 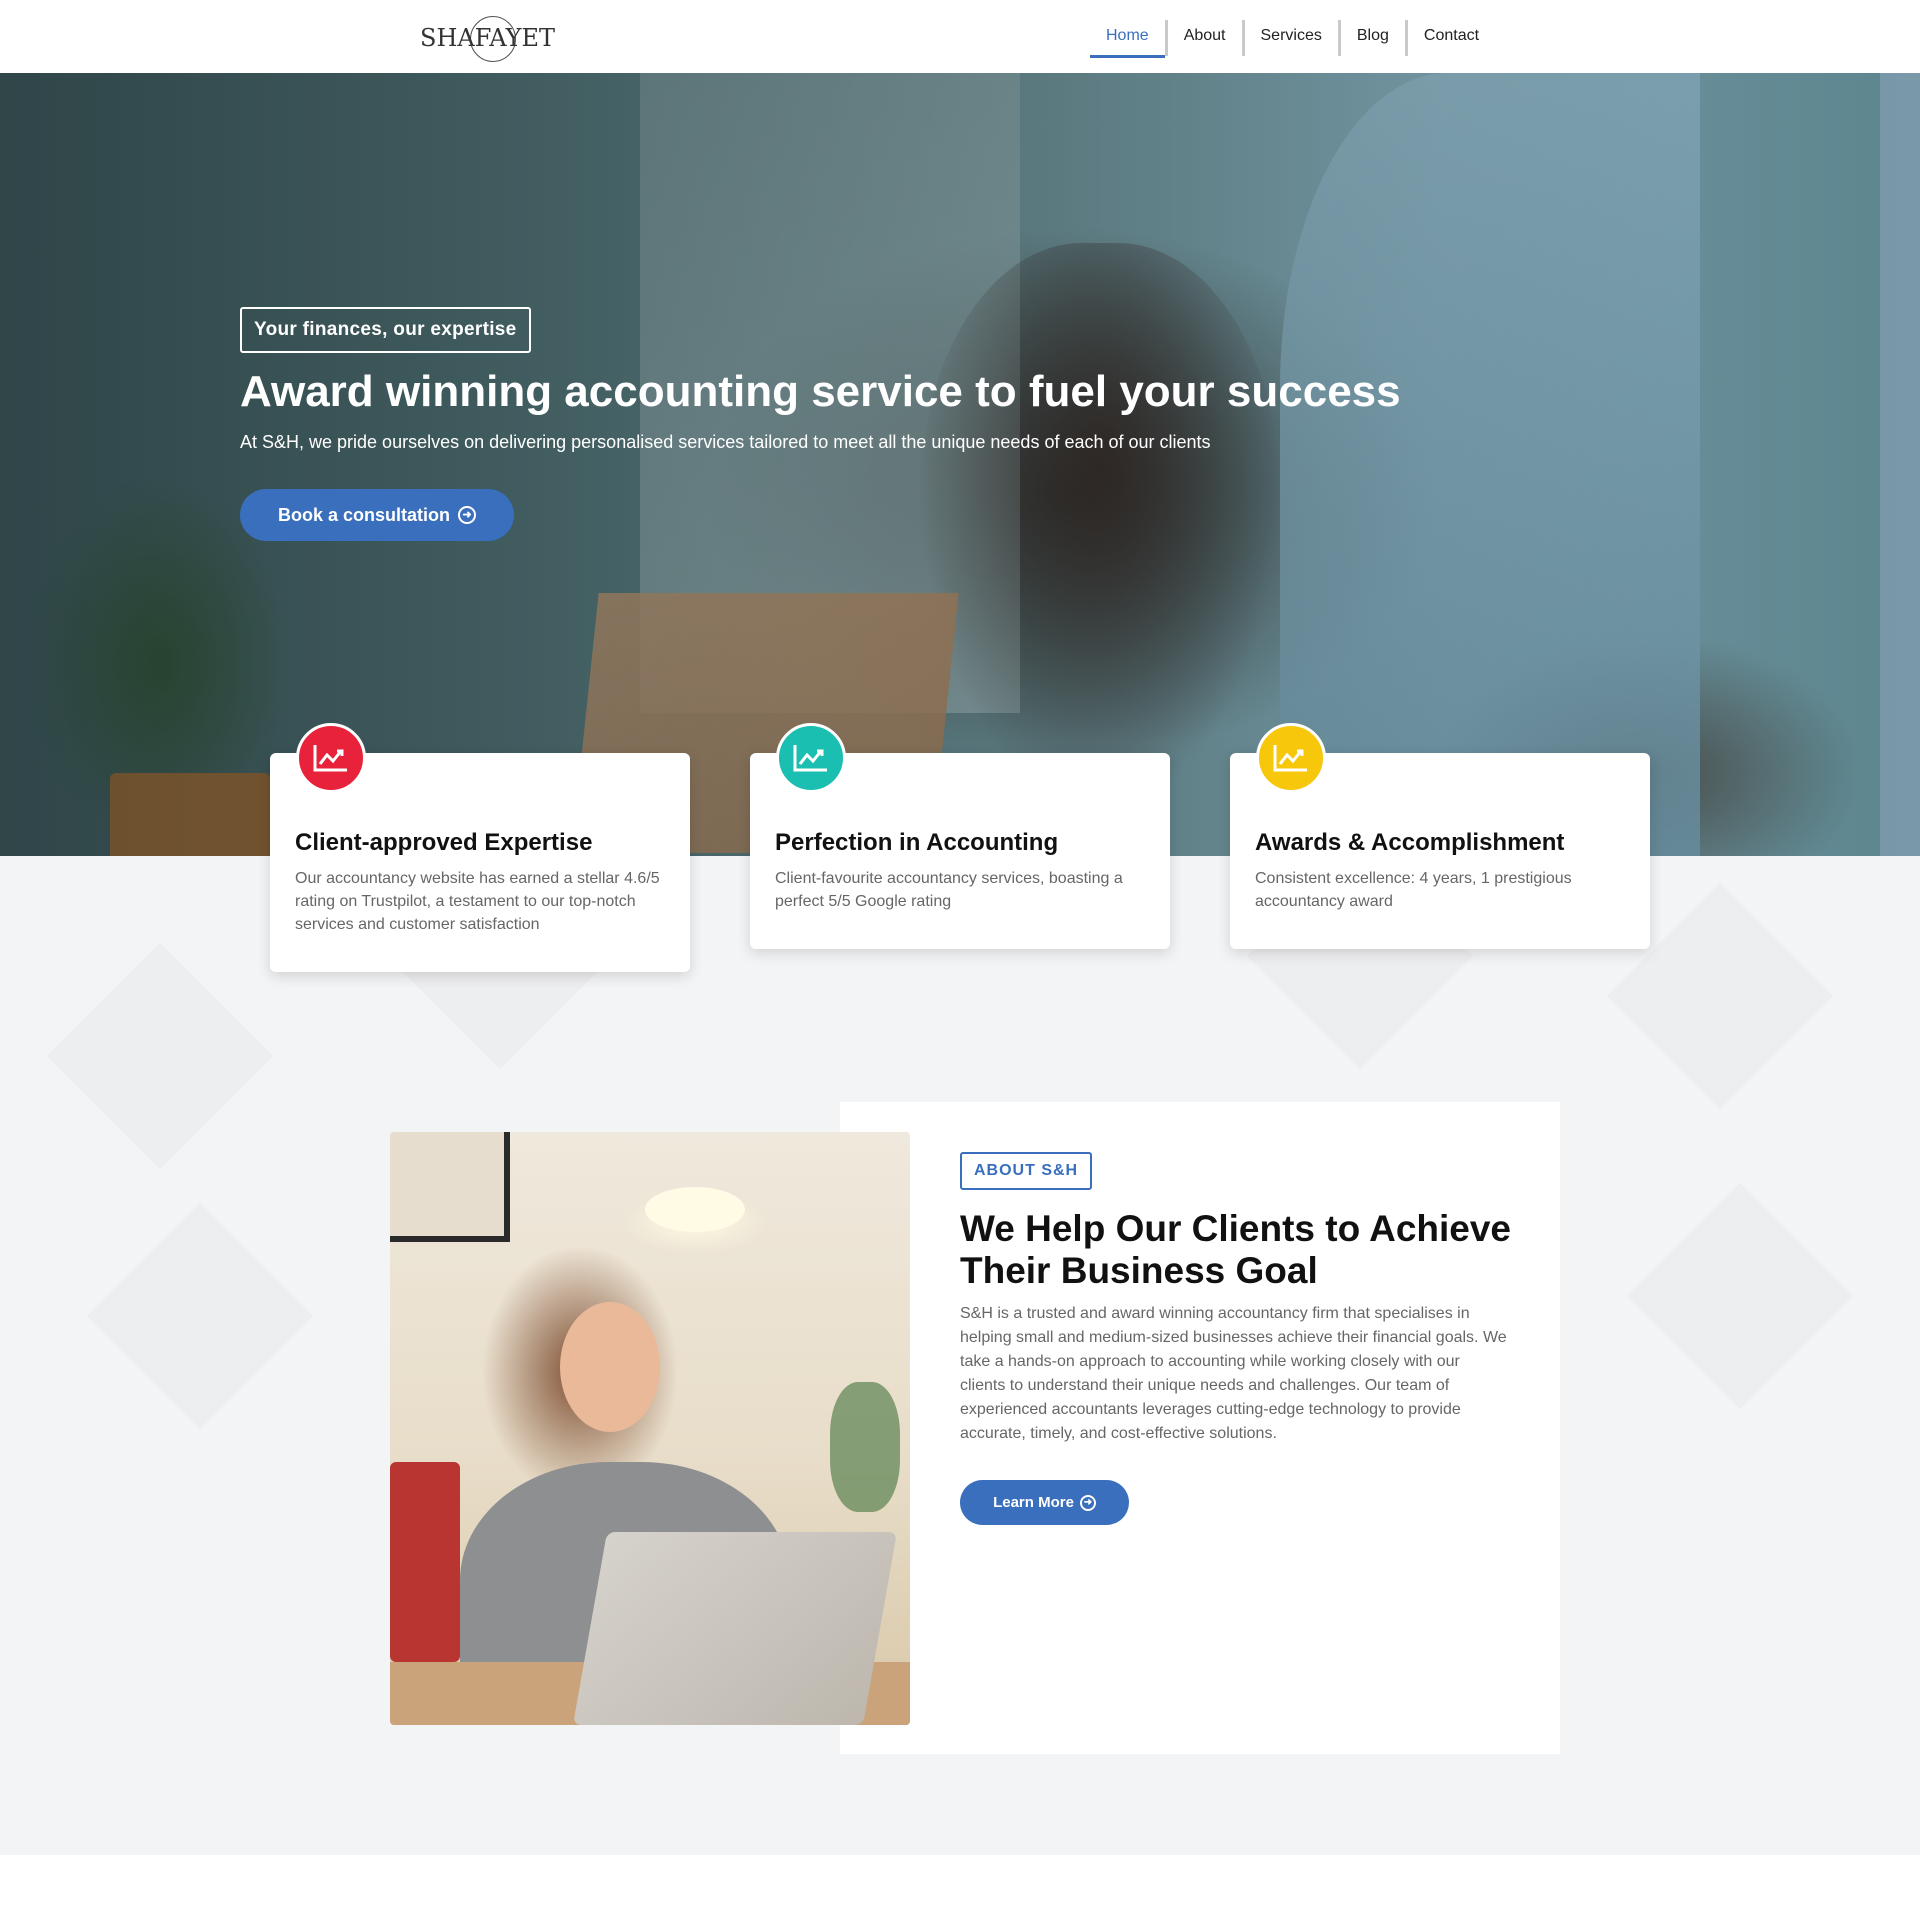 I want to click on hero-tagline-badge: Your finances, our expertise, so click(x=385, y=330).